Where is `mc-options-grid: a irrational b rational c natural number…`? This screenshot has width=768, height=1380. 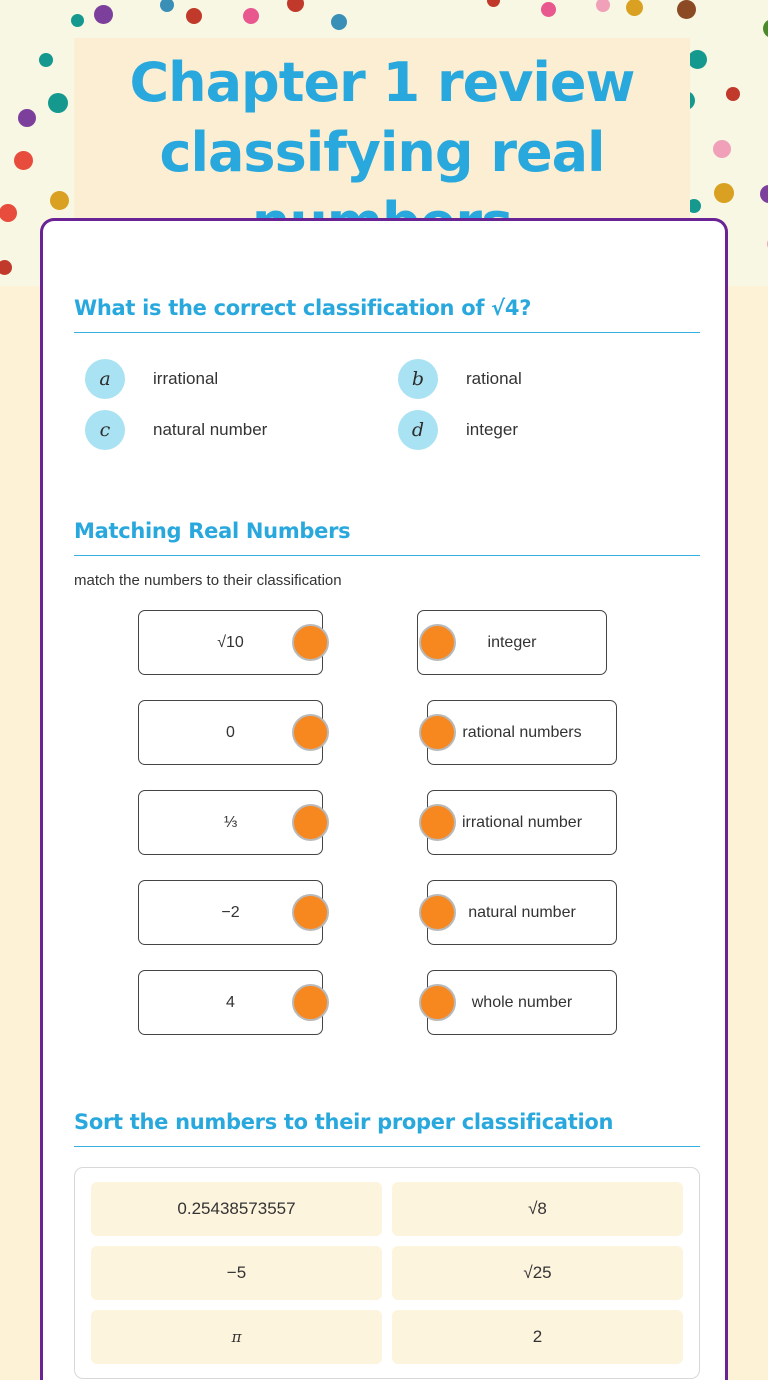
mc-options-grid: a irrational b rational c natural number… is located at coordinates (387, 404).